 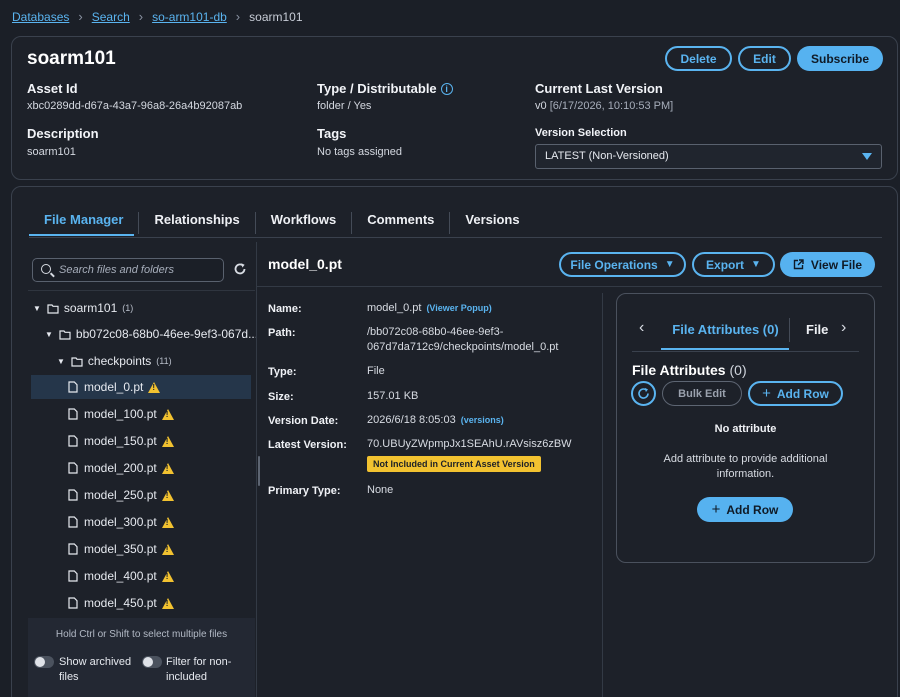 What do you see at coordinates (189, 17) in the screenshot?
I see `breadcrumb-database: so-arm101-db` at bounding box center [189, 17].